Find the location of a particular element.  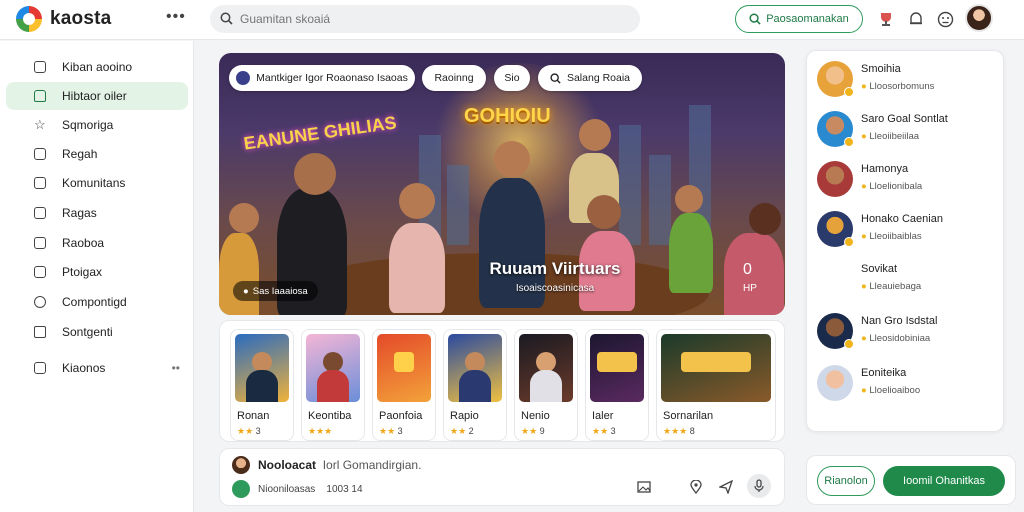

game-card: Ialer ★★ 3 is located at coordinates (617, 385).